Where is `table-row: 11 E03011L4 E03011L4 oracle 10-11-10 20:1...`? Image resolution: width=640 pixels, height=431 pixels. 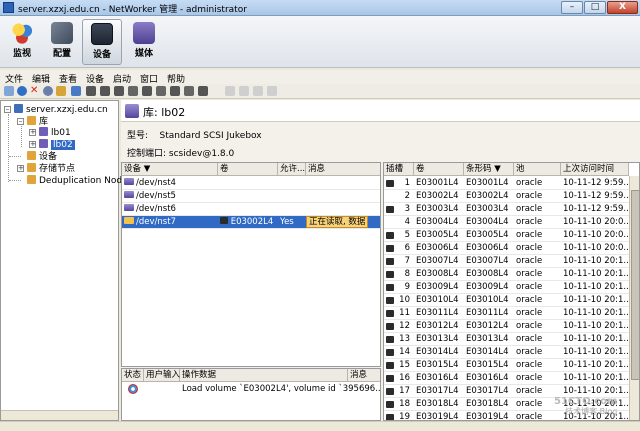 table-row: 11 E03011L4 E03011L4 oracle 10-11-10 20:1... is located at coordinates (507, 313).